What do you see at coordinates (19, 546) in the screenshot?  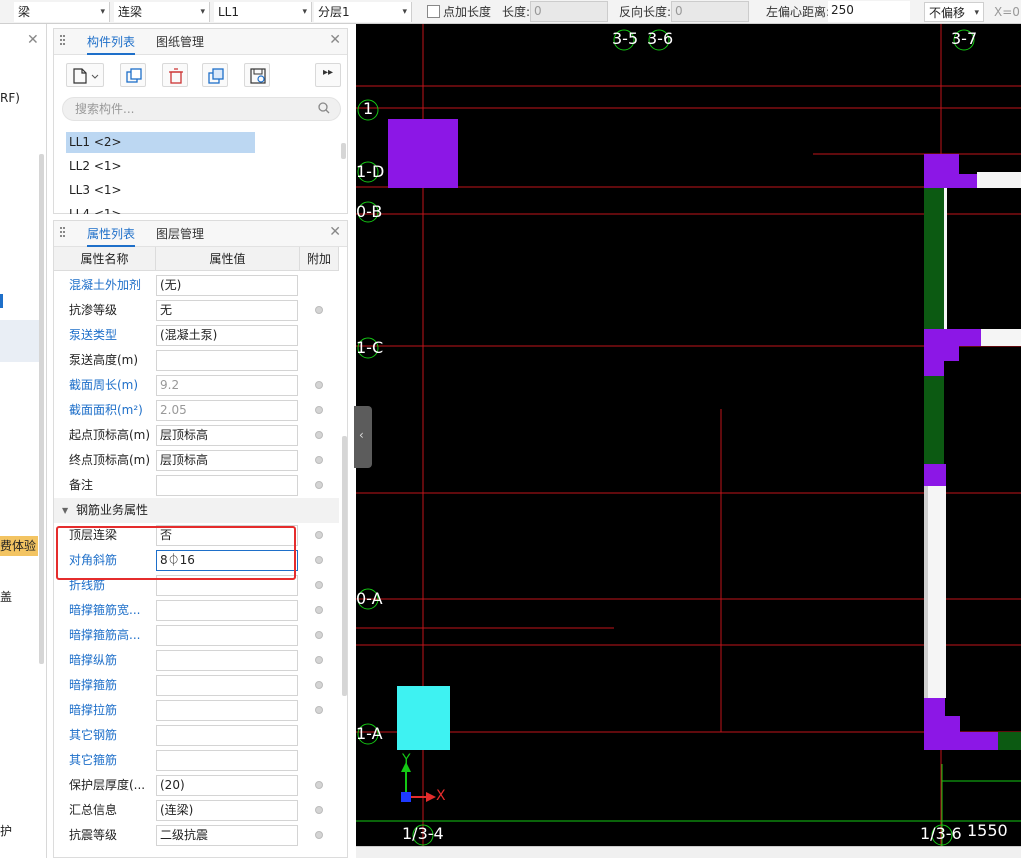 I see `trial-badge: 费体验` at bounding box center [19, 546].